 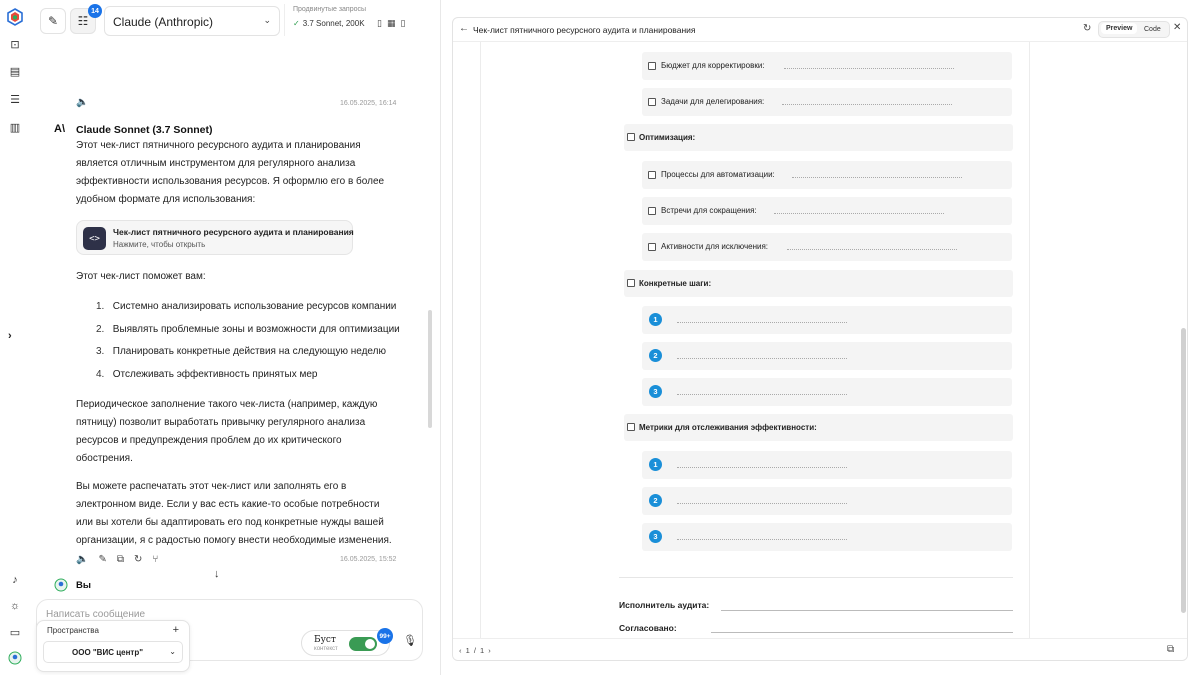 I want to click on tab-code: Code, so click(x=1152, y=29).